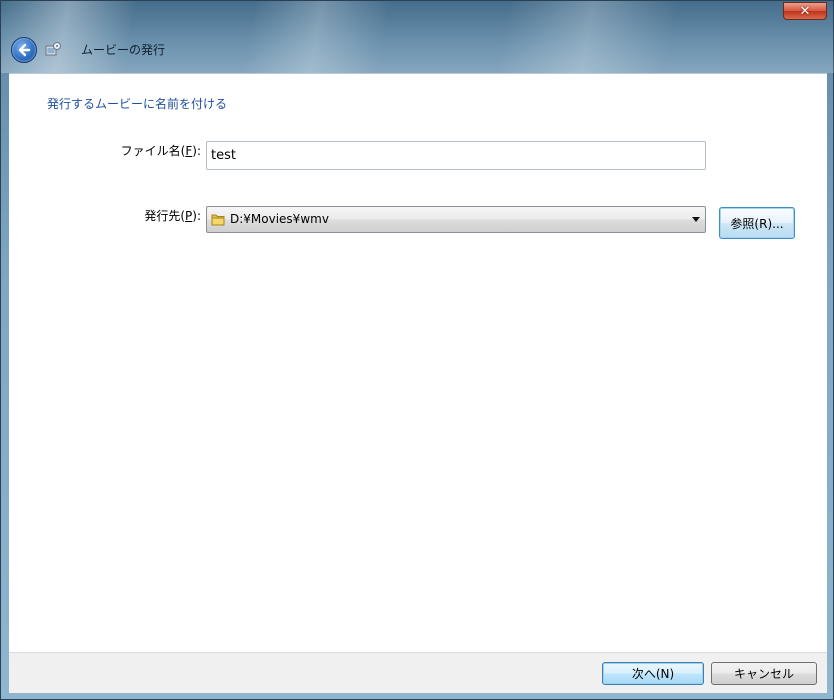 This screenshot has height=700, width=834. I want to click on wizard-footer: 次へ(N) キャンセル, so click(418, 672).